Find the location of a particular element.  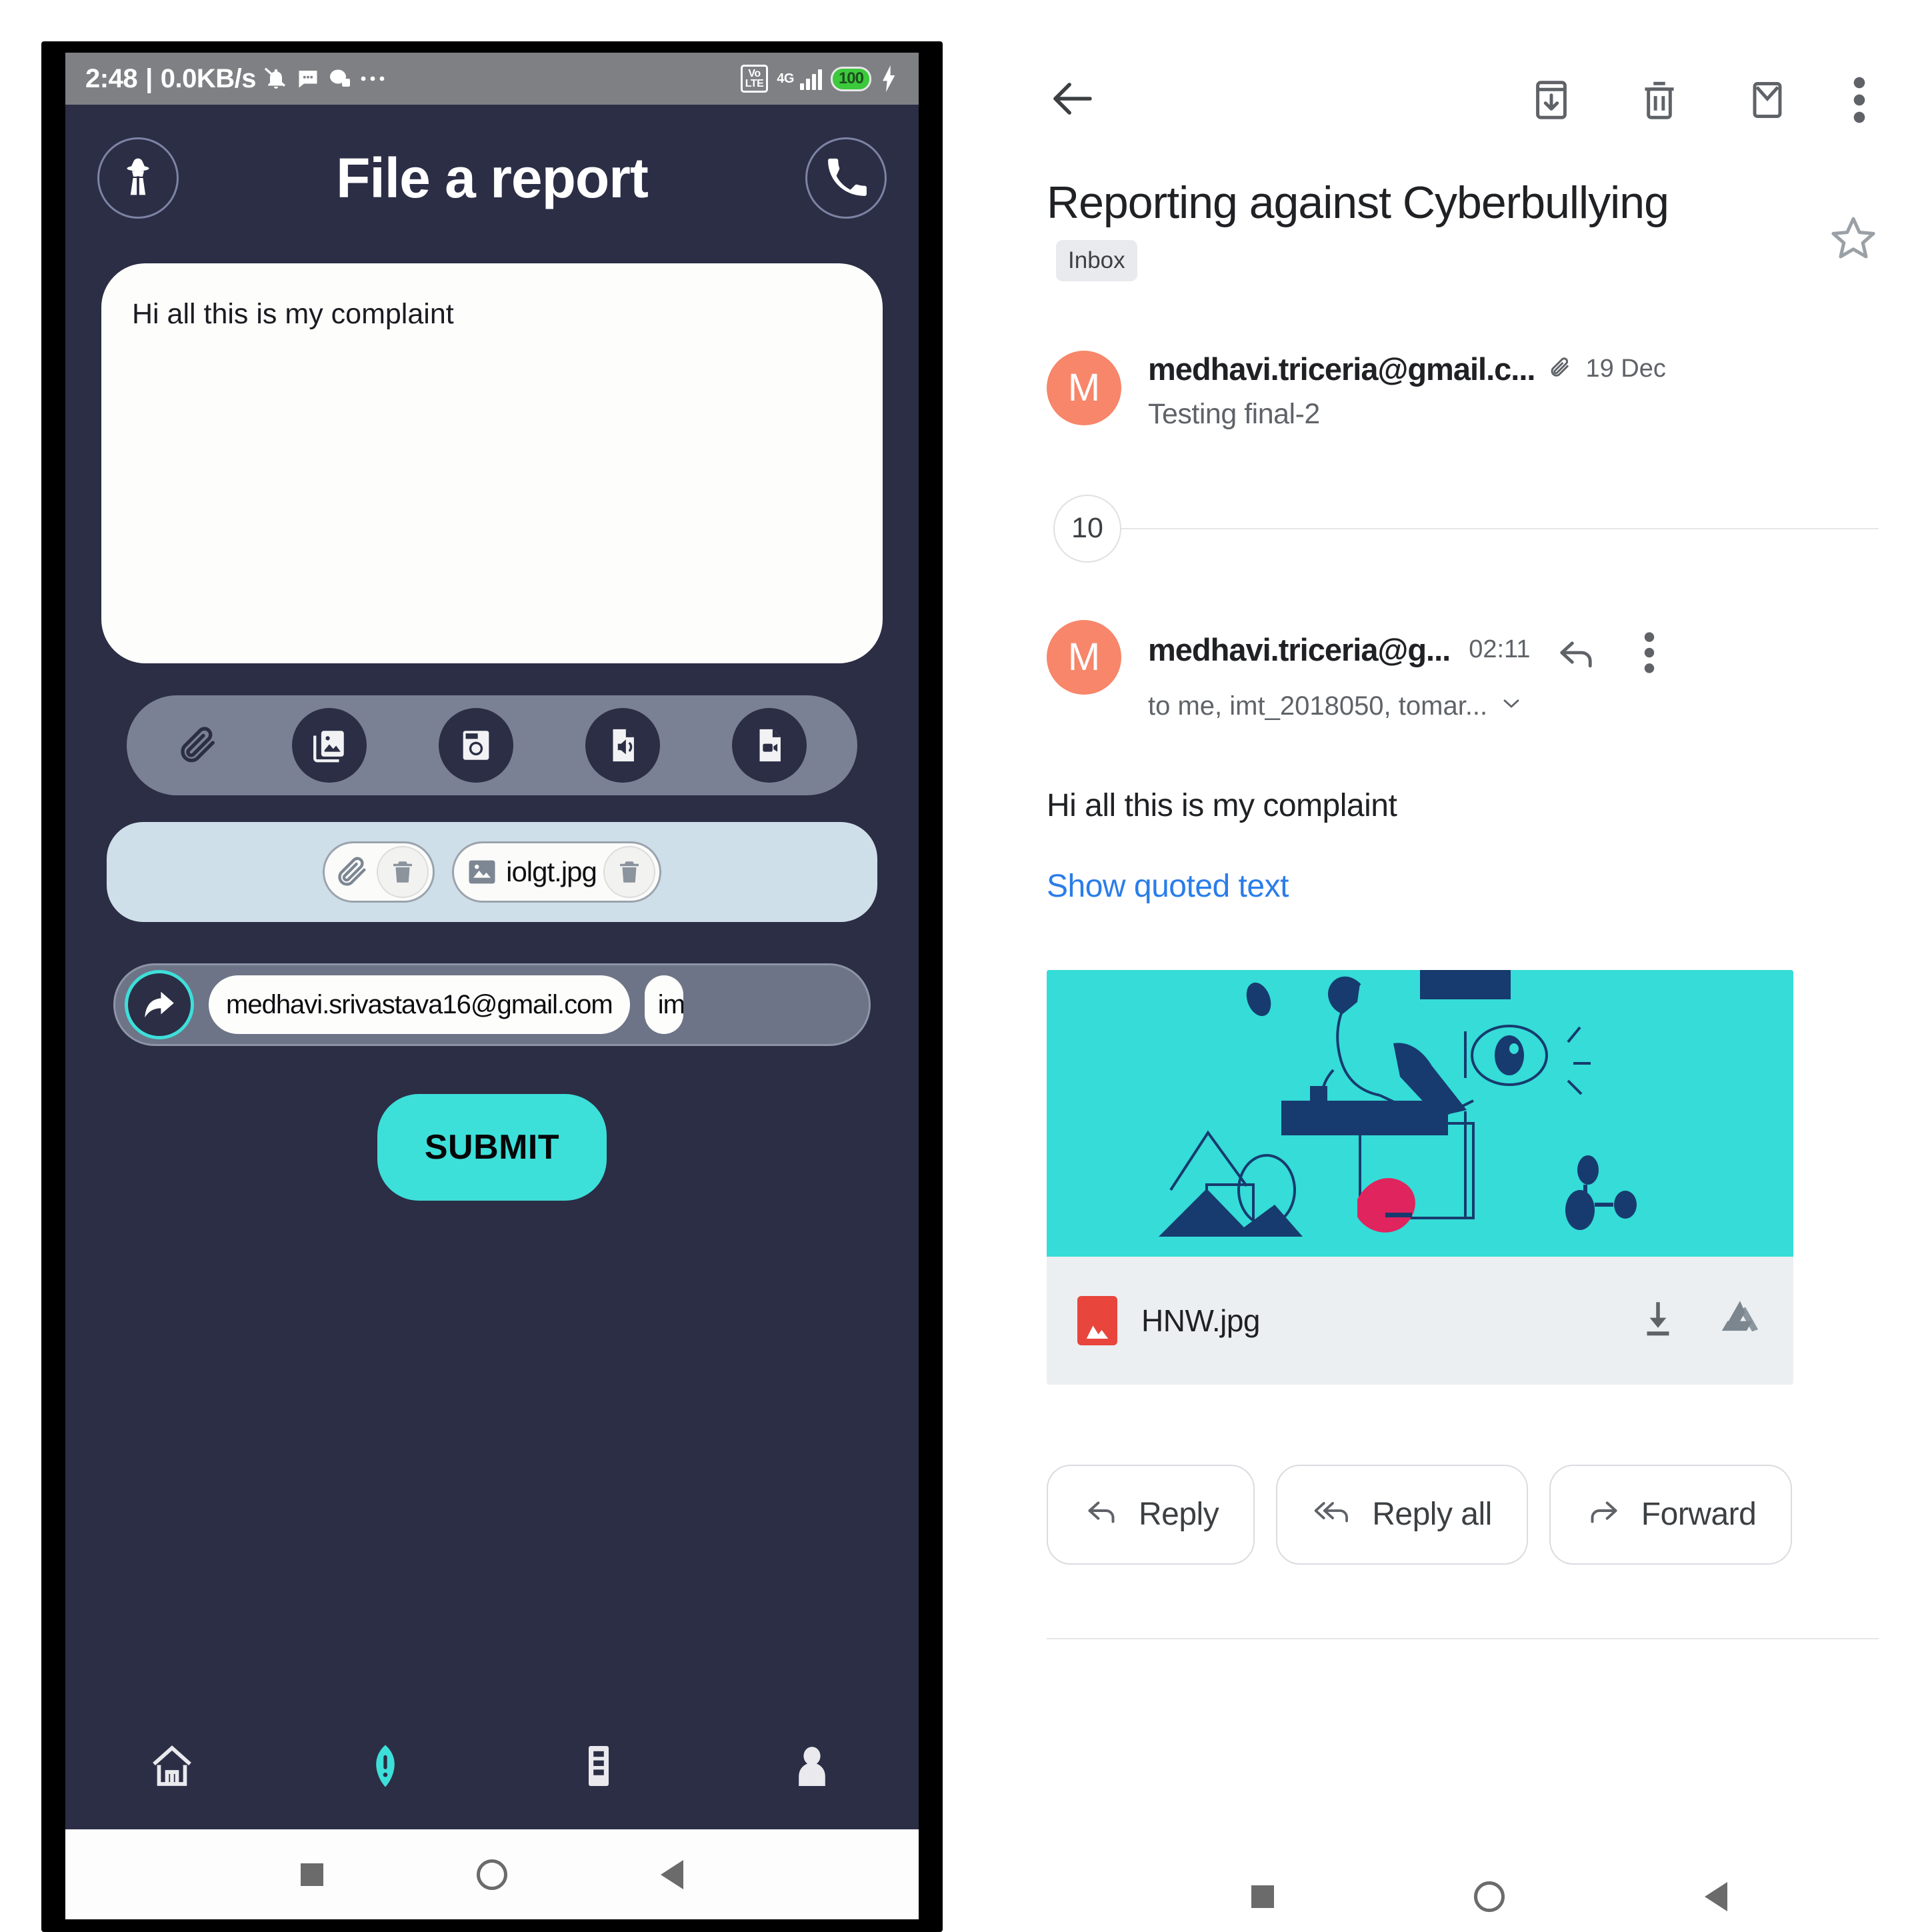

charging-bolt-icon is located at coordinates (889, 78).